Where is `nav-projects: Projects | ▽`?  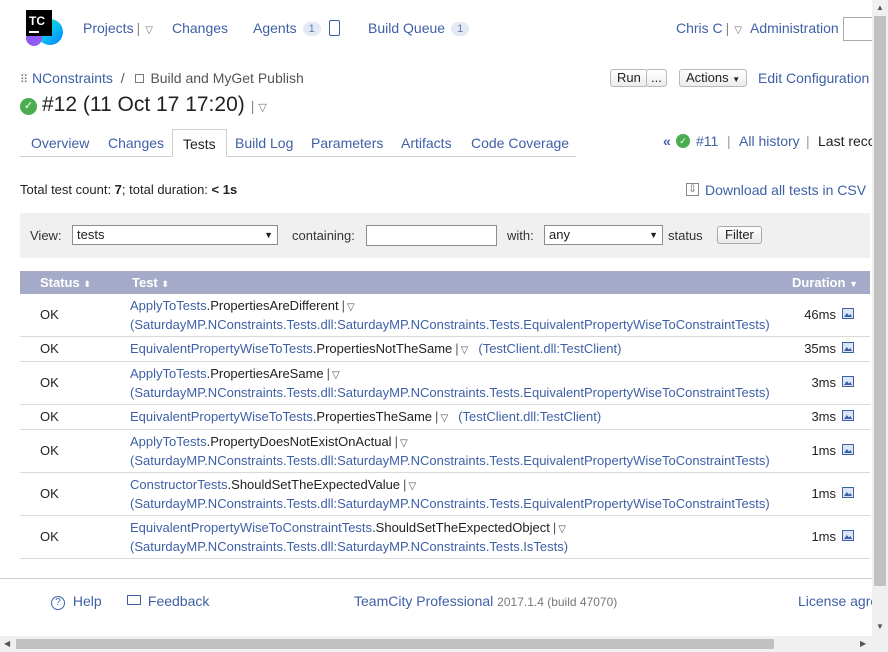
nav-projects: Projects | ▽ is located at coordinates (118, 28).